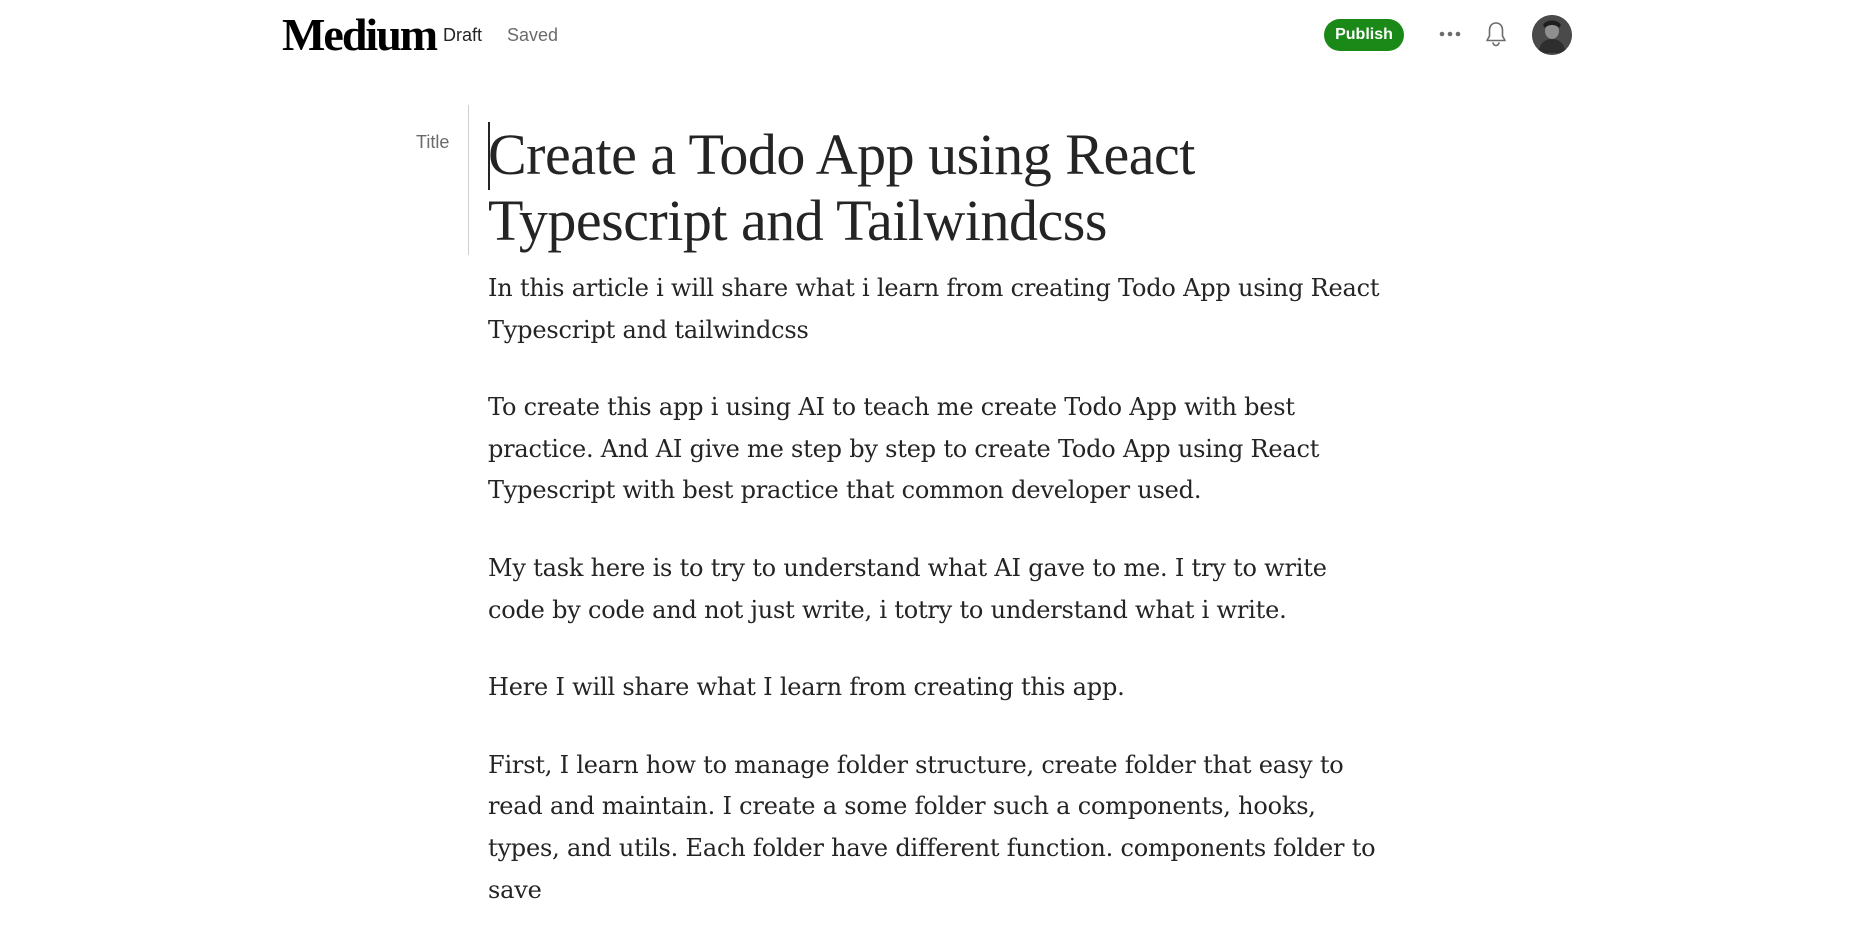  I want to click on save-status: Saved, so click(533, 35).